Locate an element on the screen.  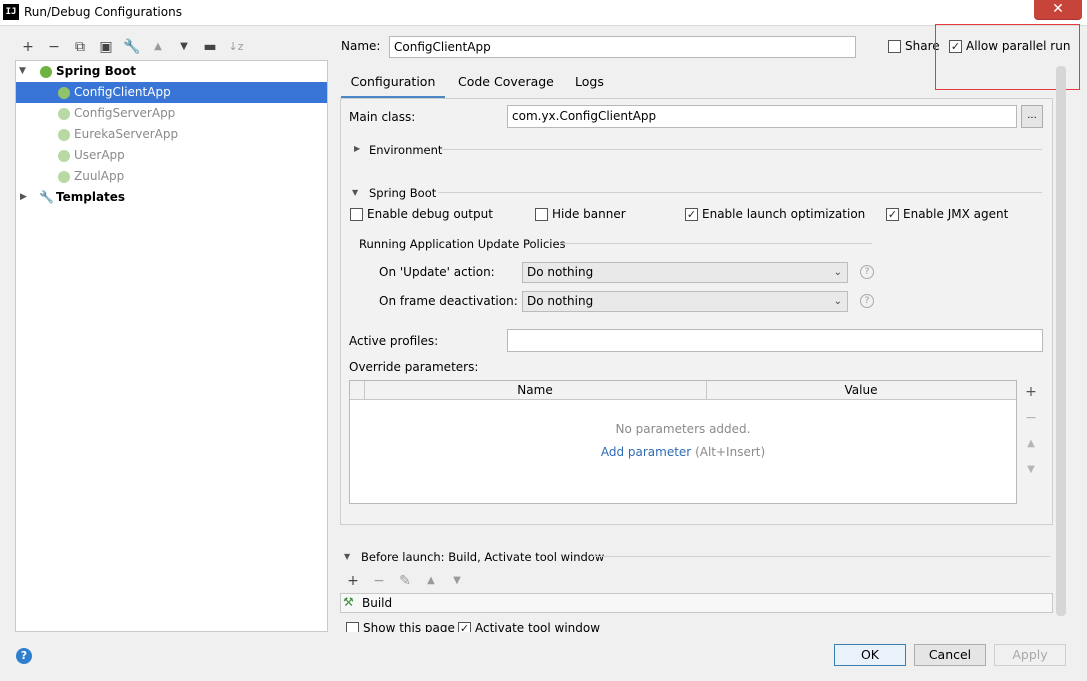
tree-item-zuulapp: ZuulApp is located at coordinates (171, 176).